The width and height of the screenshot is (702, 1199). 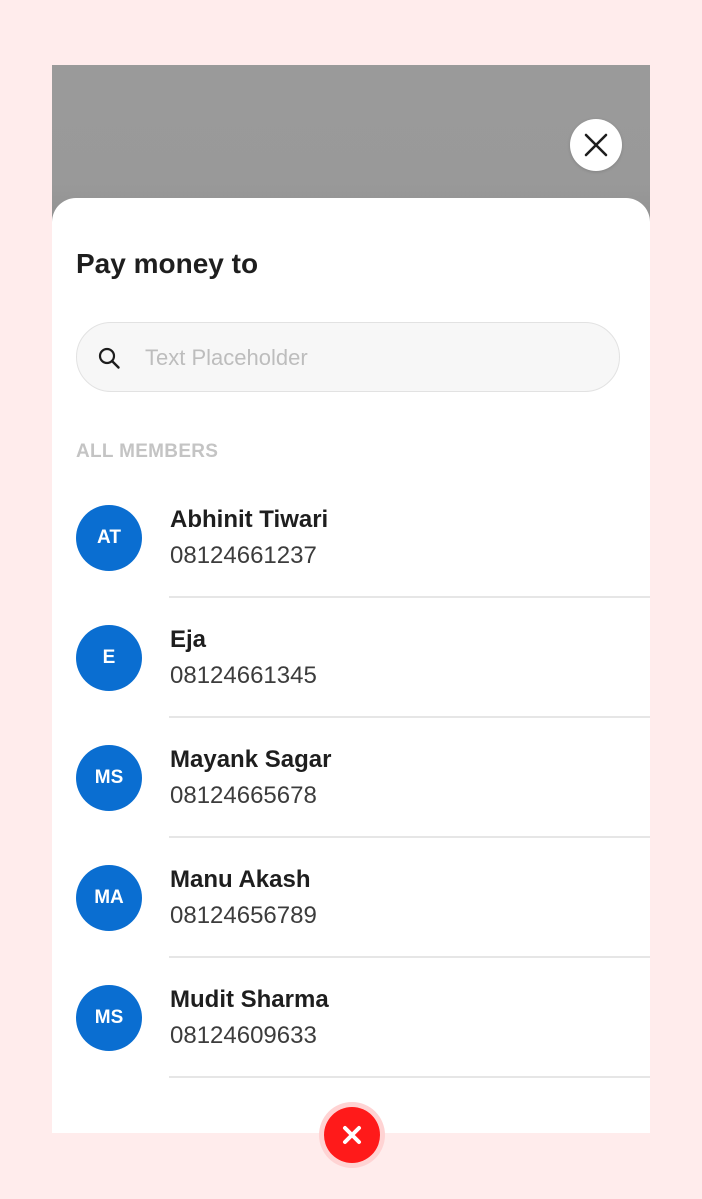 What do you see at coordinates (188, 639) in the screenshot?
I see `member-name: Eja` at bounding box center [188, 639].